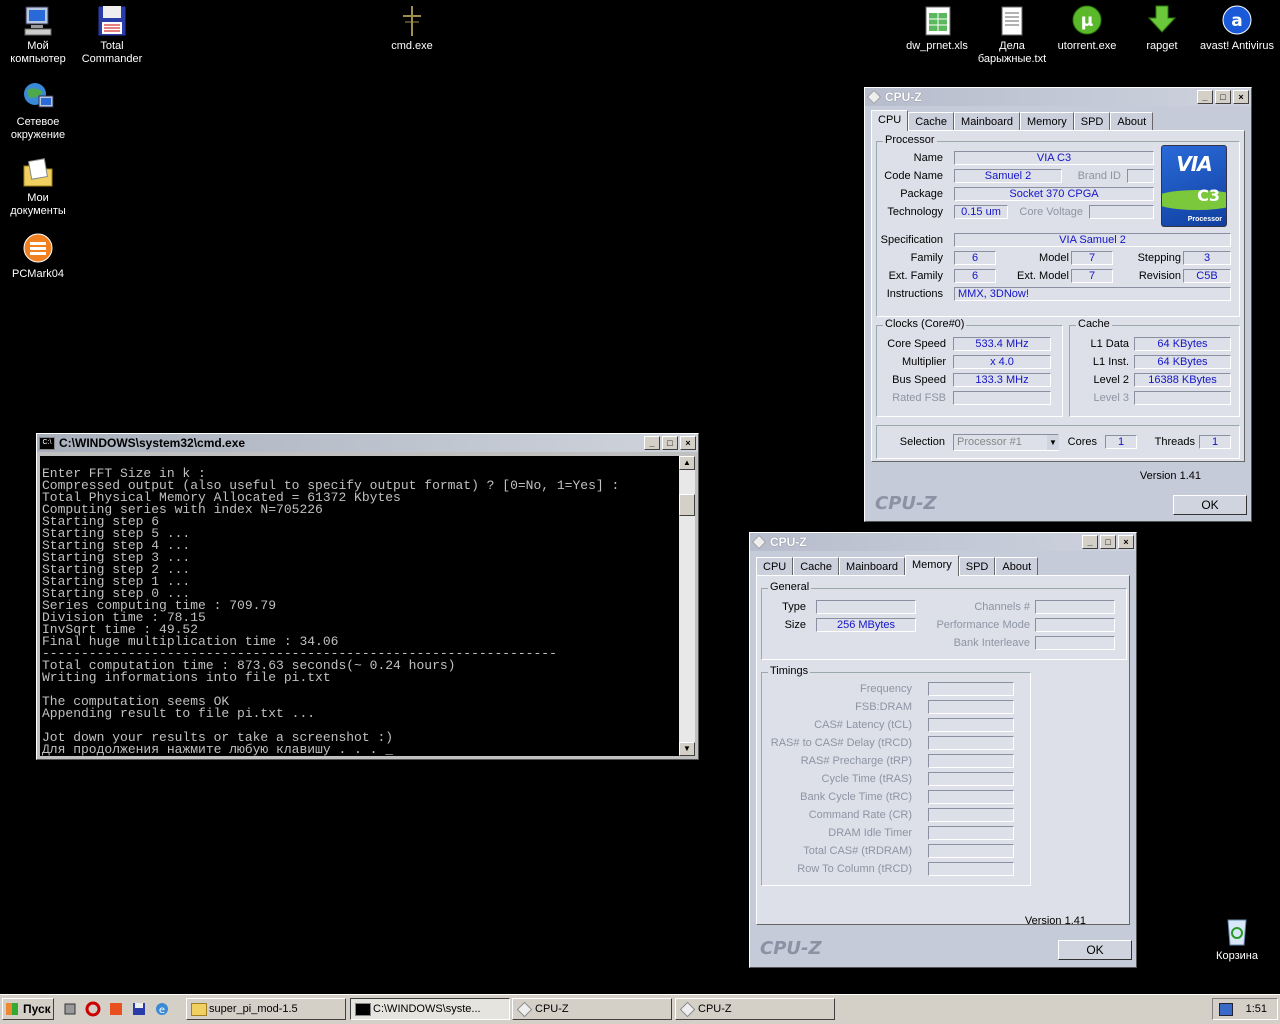 This screenshot has width=1280, height=1024. I want to click on revision-label: Revision, so click(1159, 276).